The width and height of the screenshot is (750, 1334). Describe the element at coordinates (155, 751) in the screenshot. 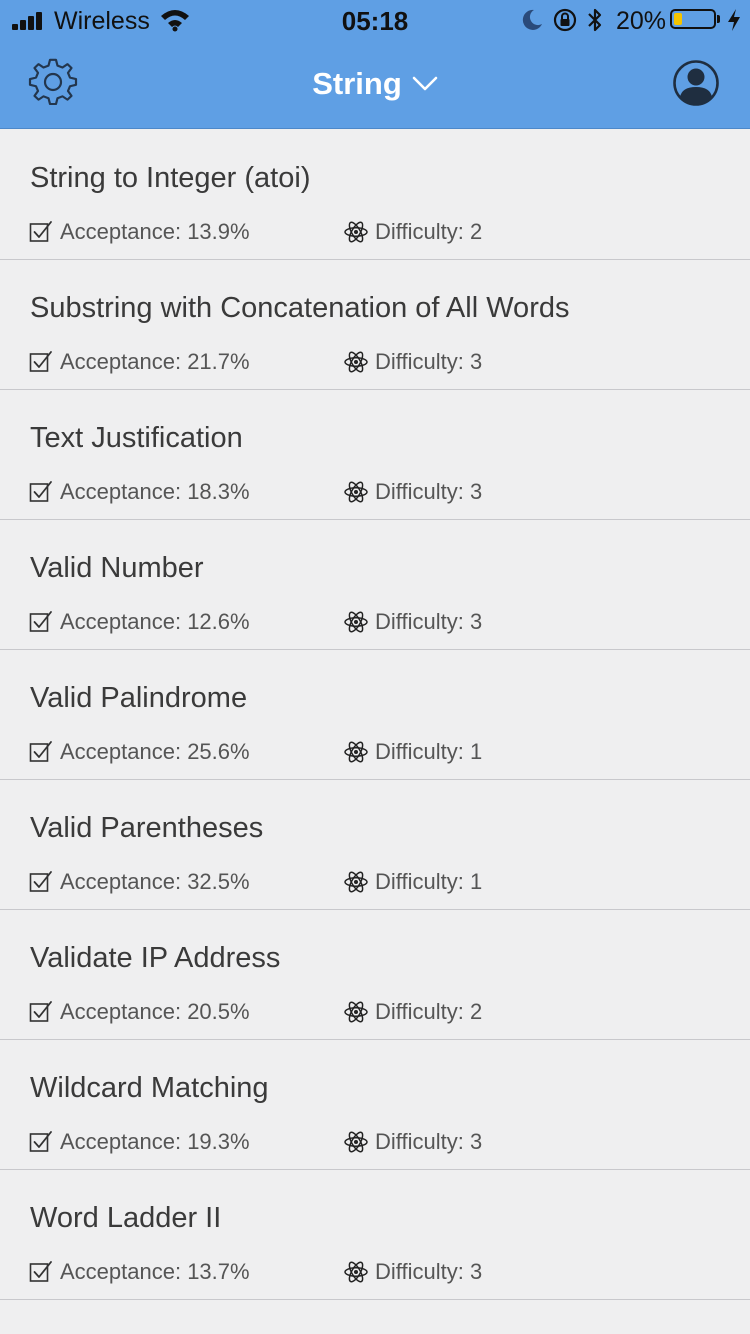

I see `acceptance-rate: Acceptance: 25.6%` at that location.